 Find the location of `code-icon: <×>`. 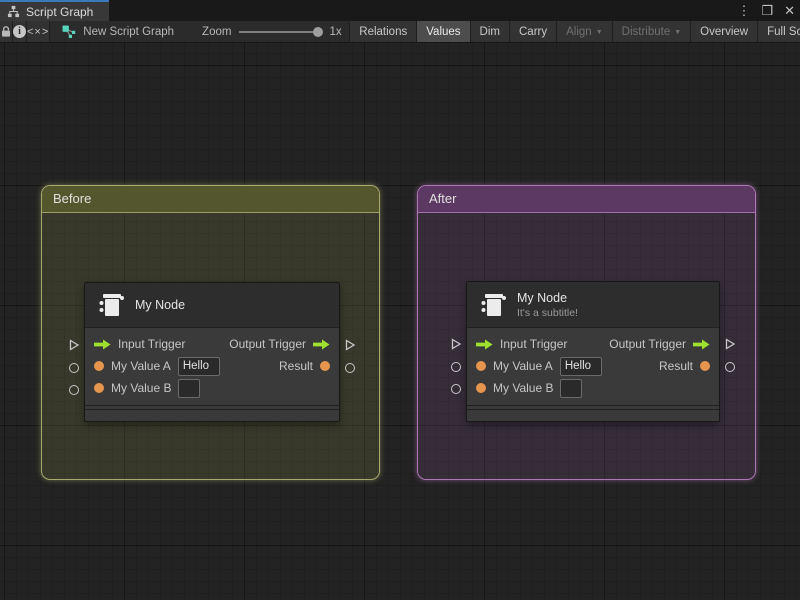

code-icon: <×> is located at coordinates (38, 31).